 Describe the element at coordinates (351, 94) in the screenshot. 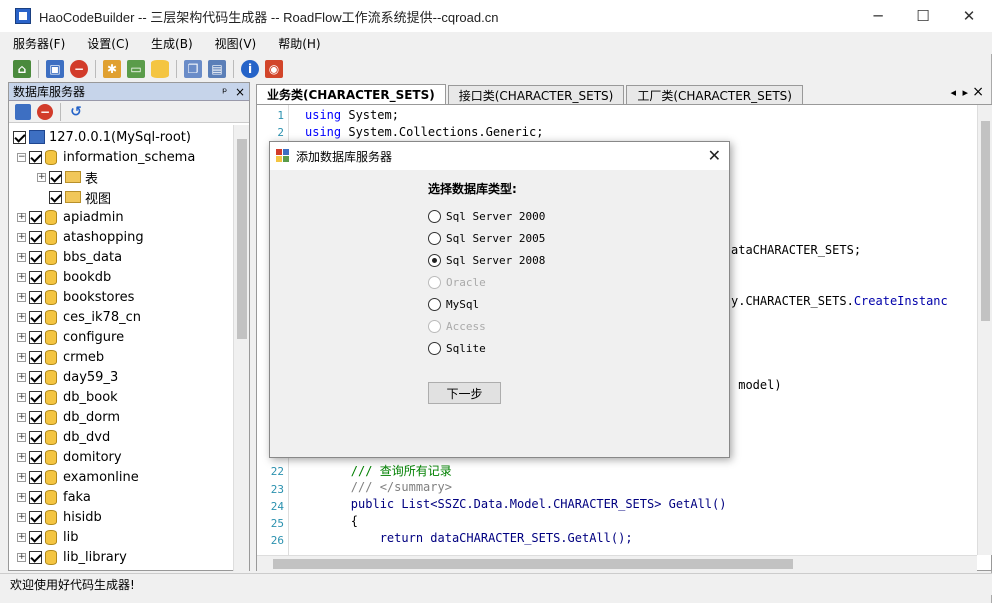

I see `tab-business: 业务类(CHARACTER_SETS)` at that location.